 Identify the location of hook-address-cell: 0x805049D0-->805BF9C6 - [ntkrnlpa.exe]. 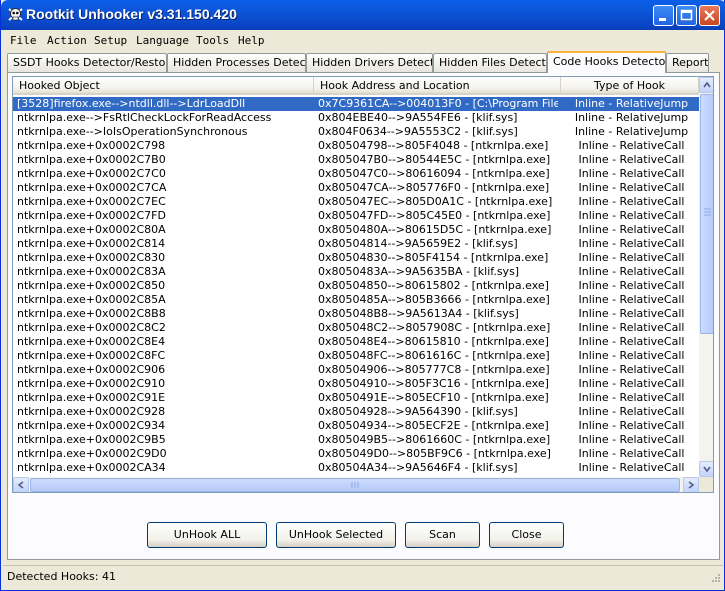
(434, 453).